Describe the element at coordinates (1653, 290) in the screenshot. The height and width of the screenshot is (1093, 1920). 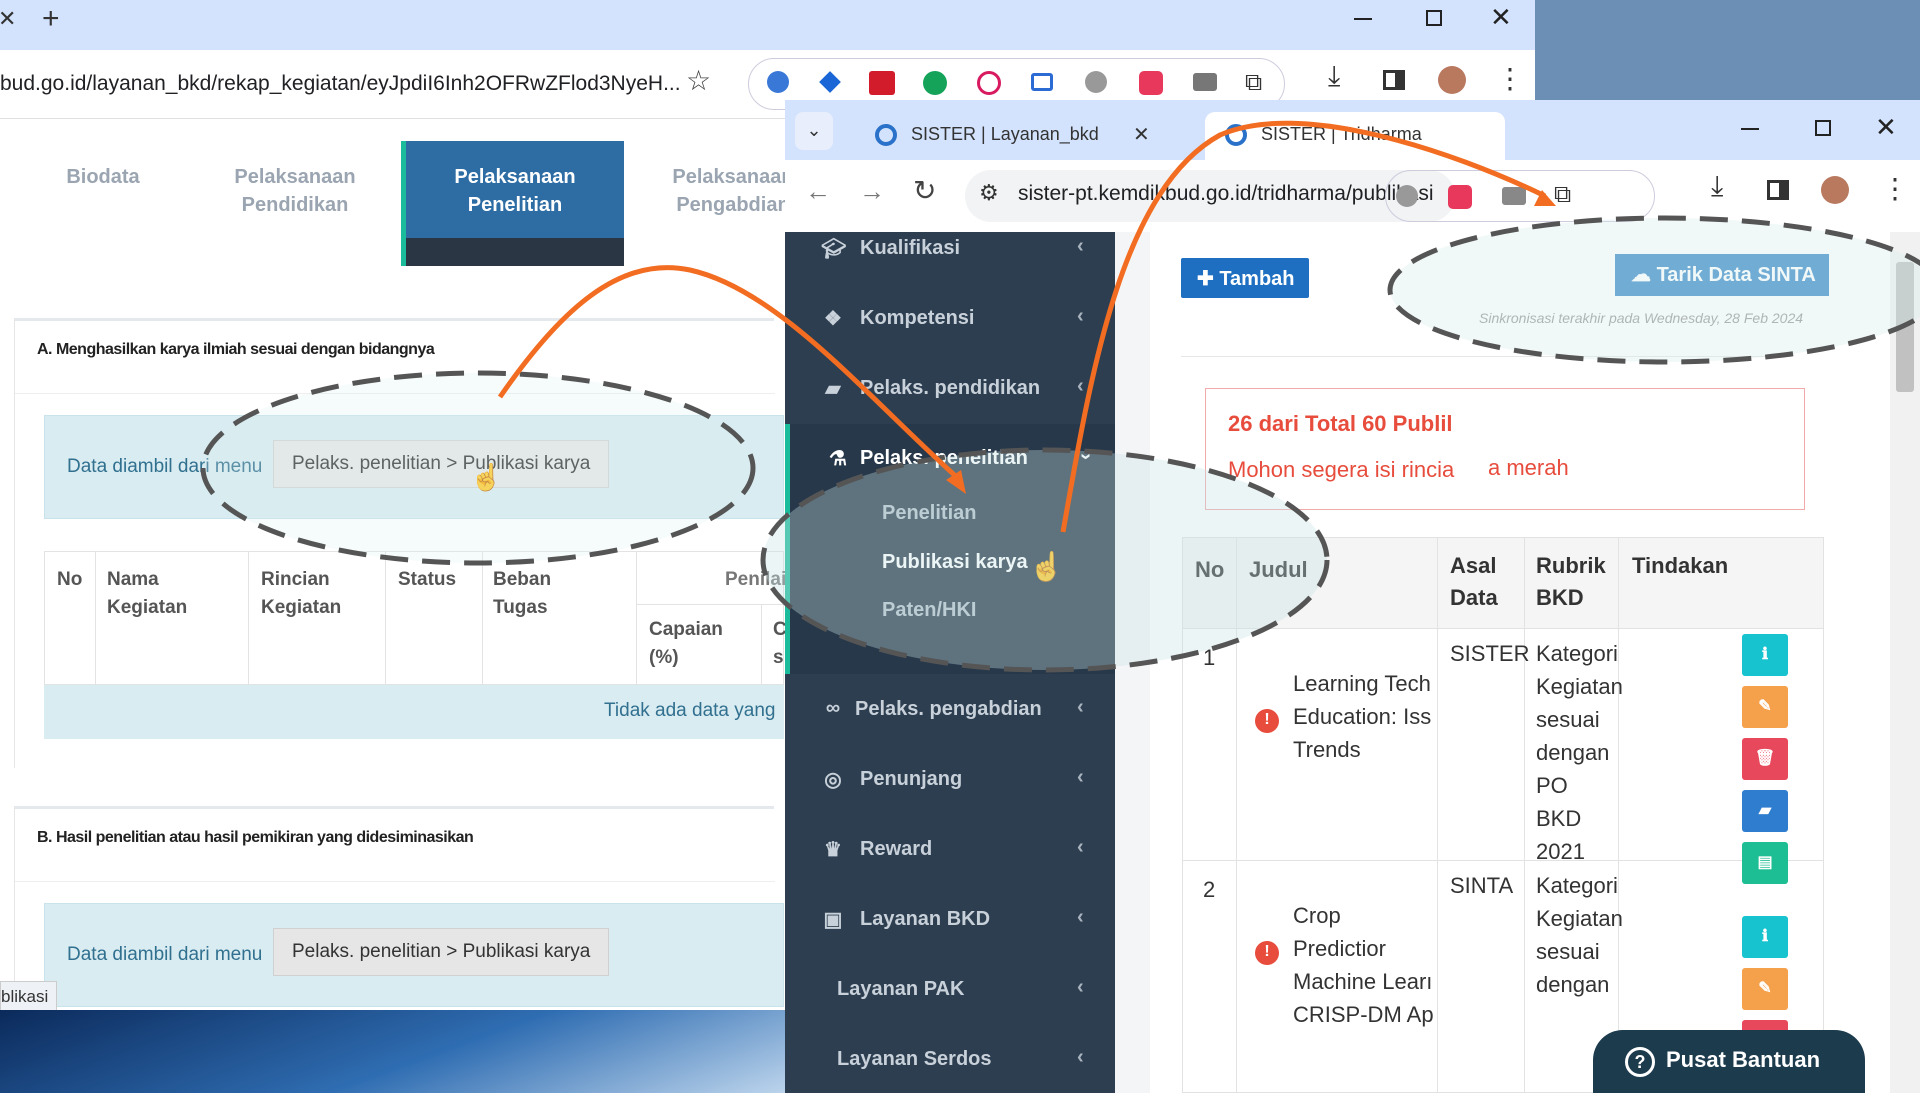
I see `highlight-ellipse-sync-button` at that location.